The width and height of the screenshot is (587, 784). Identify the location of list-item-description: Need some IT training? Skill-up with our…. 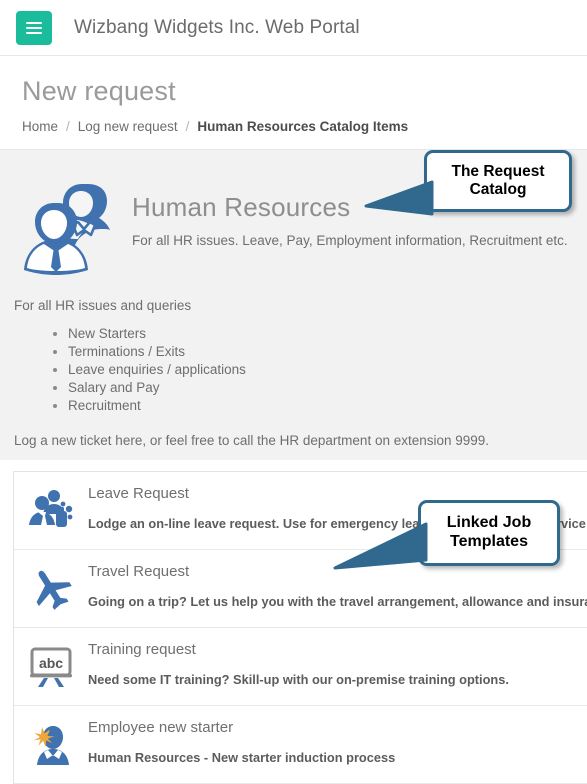
(298, 679).